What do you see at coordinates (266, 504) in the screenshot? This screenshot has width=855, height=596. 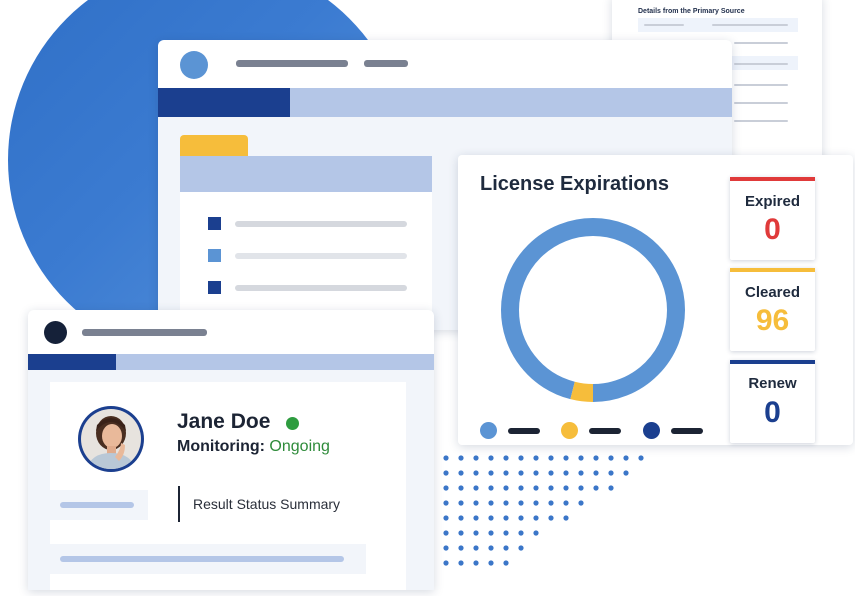 I see `result-status-summary: Result Status Summary` at bounding box center [266, 504].